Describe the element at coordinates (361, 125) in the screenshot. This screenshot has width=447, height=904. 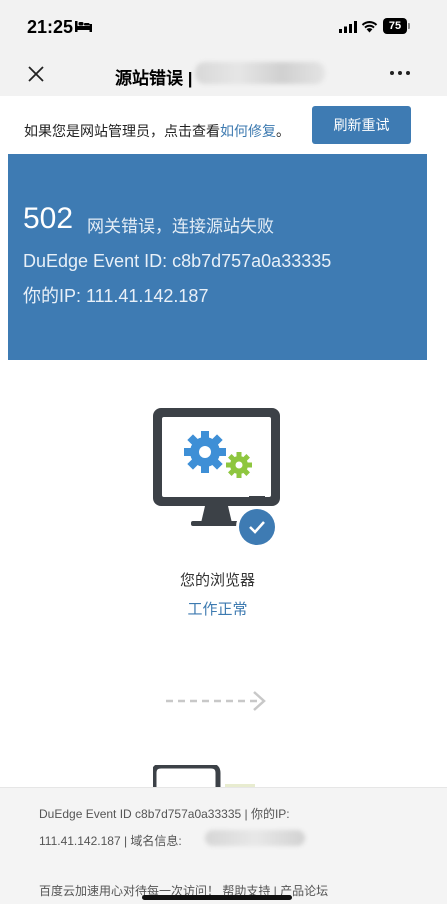
I see `refresh-retry-button: 刷新重试` at that location.